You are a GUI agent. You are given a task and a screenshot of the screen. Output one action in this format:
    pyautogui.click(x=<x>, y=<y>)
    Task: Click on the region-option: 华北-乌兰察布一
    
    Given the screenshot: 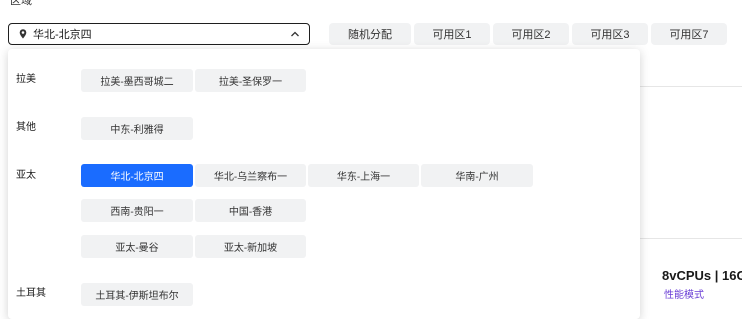 What is the action you would take?
    pyautogui.click(x=250, y=175)
    